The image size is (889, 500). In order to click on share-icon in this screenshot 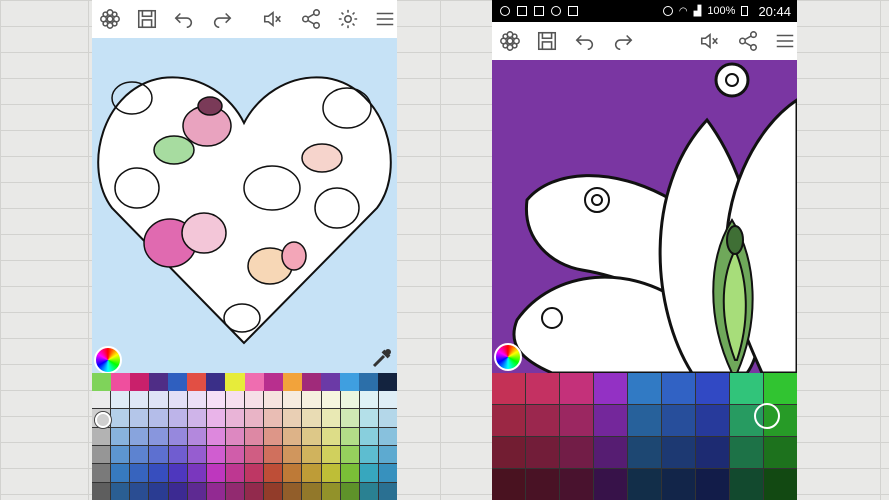, I will do `click(310, 19)`.